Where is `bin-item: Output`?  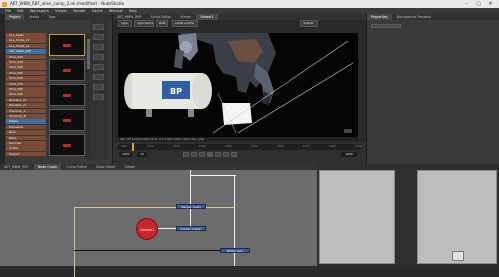 bin-item: Output is located at coordinates (26, 154).